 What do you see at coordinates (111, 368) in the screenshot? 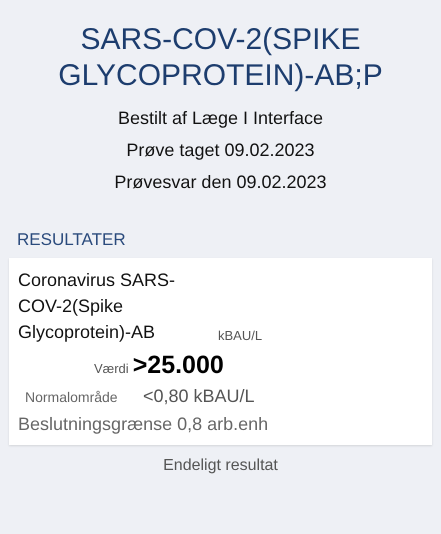
I see `value-label: Værdi` at bounding box center [111, 368].